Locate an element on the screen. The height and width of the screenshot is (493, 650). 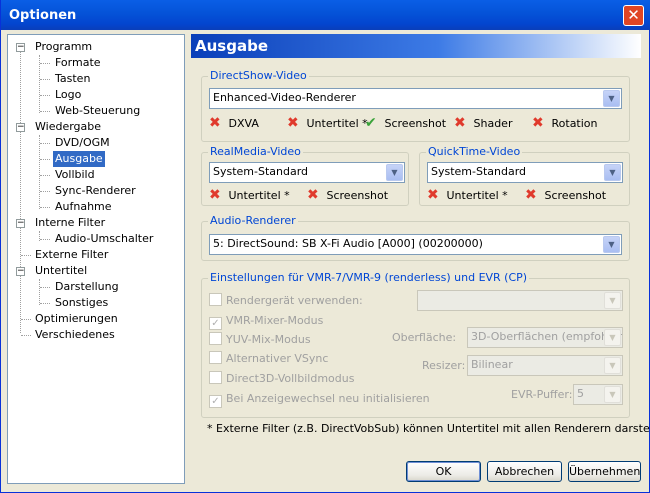
capability-label: DXVA is located at coordinates (243, 123).